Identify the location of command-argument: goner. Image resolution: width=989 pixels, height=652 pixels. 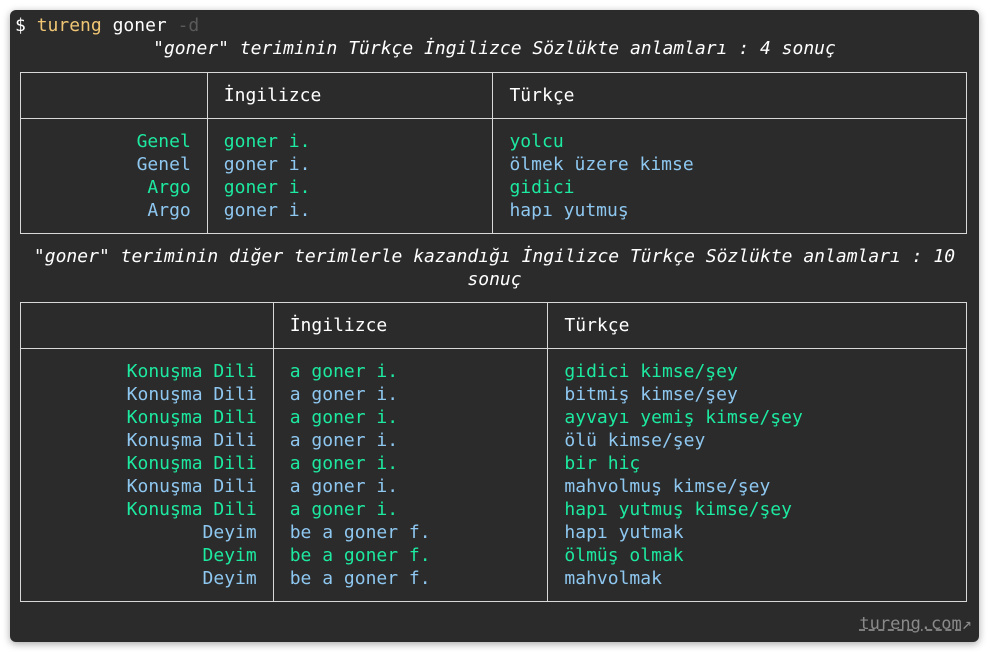
(139, 25).